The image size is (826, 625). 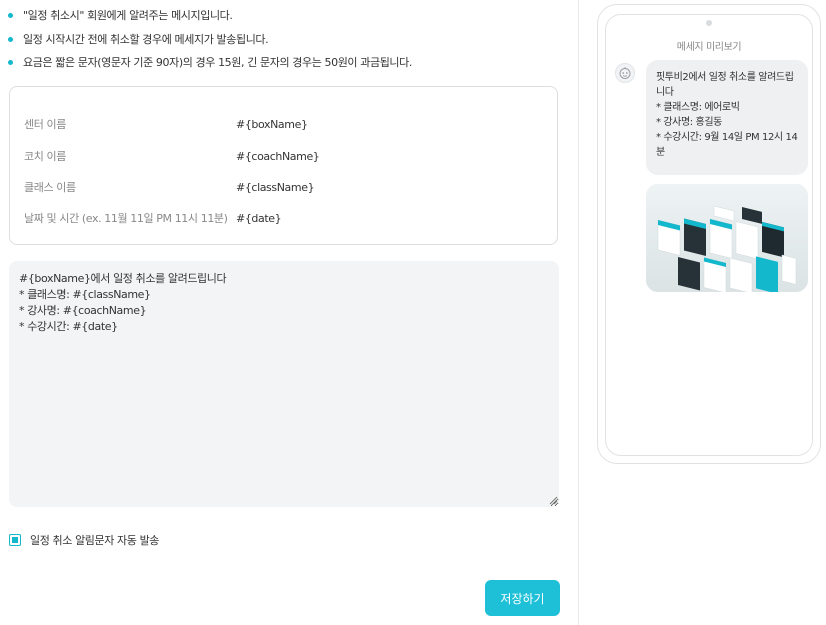 What do you see at coordinates (553, 500) in the screenshot?
I see `resize-handle-icon` at bounding box center [553, 500].